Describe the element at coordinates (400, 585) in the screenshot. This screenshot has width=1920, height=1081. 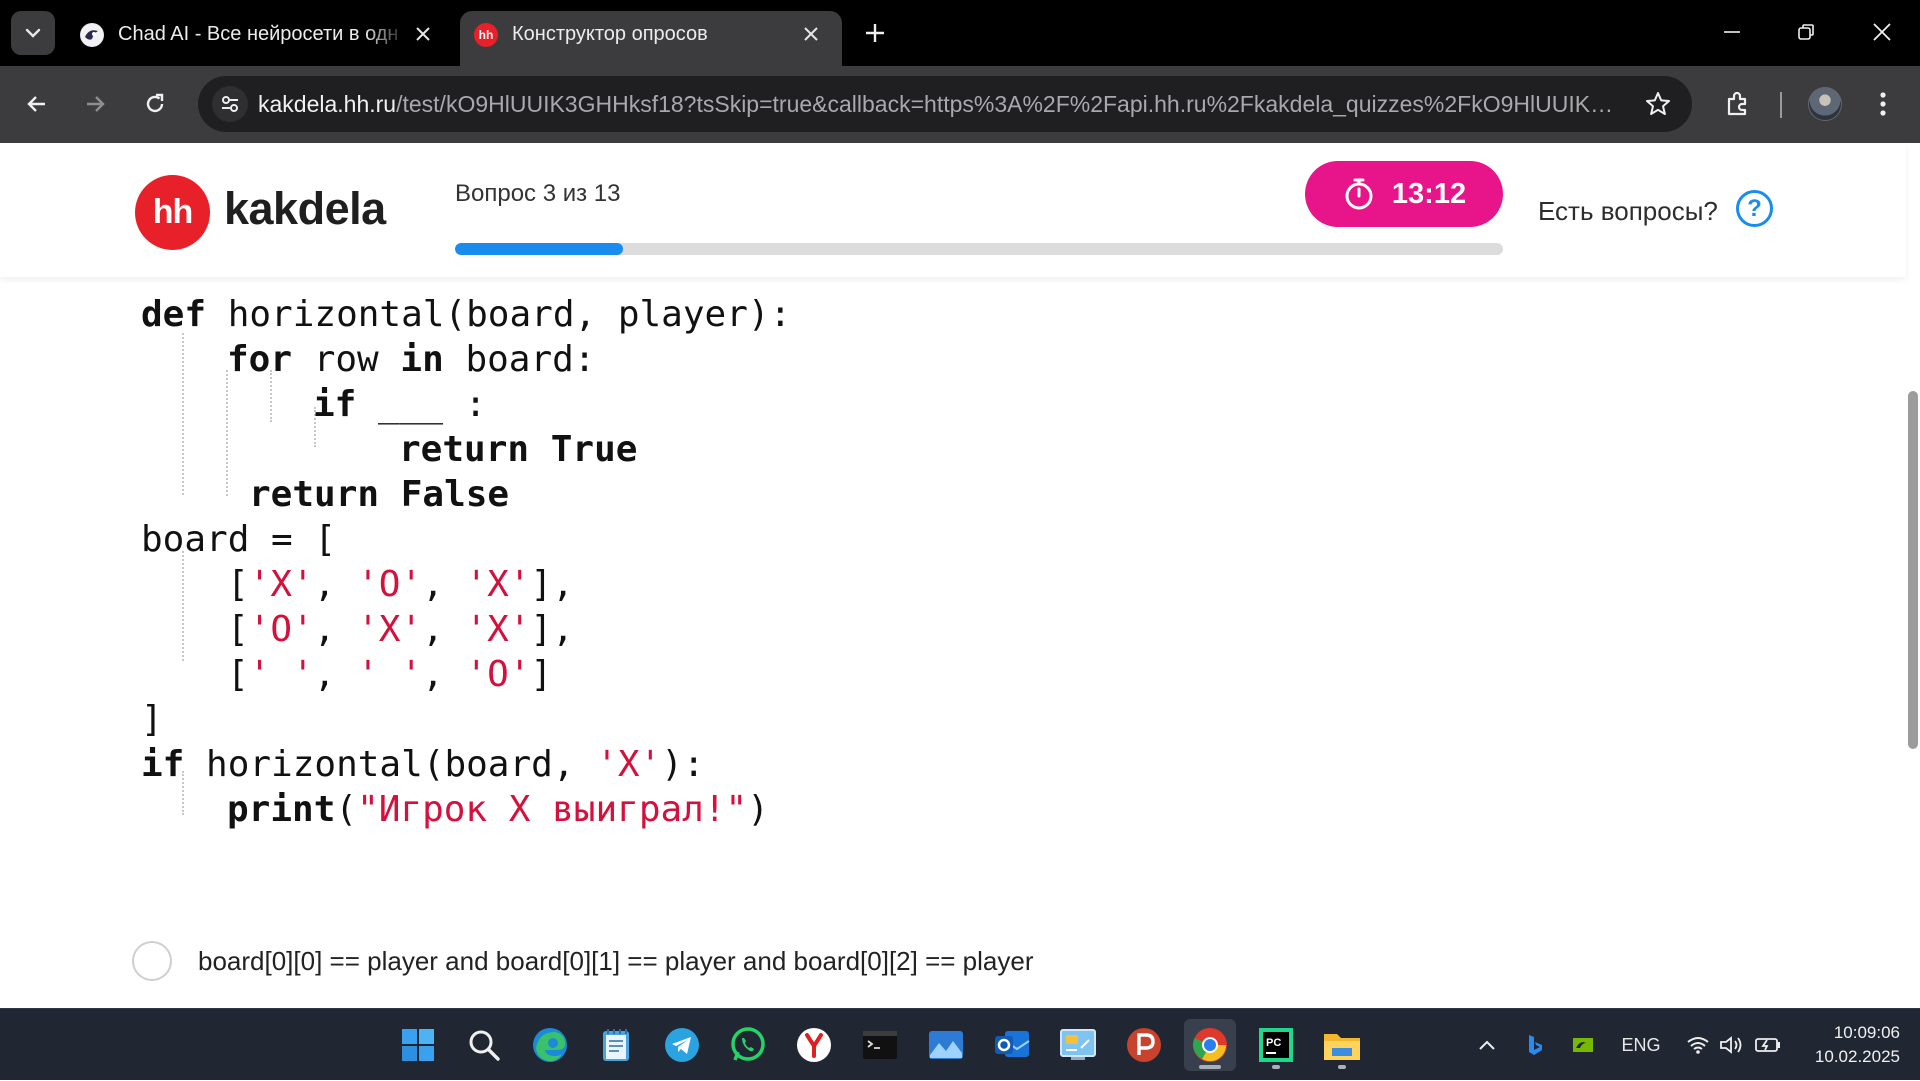
I see `code-line: ['X', 'O', 'X'],` at that location.